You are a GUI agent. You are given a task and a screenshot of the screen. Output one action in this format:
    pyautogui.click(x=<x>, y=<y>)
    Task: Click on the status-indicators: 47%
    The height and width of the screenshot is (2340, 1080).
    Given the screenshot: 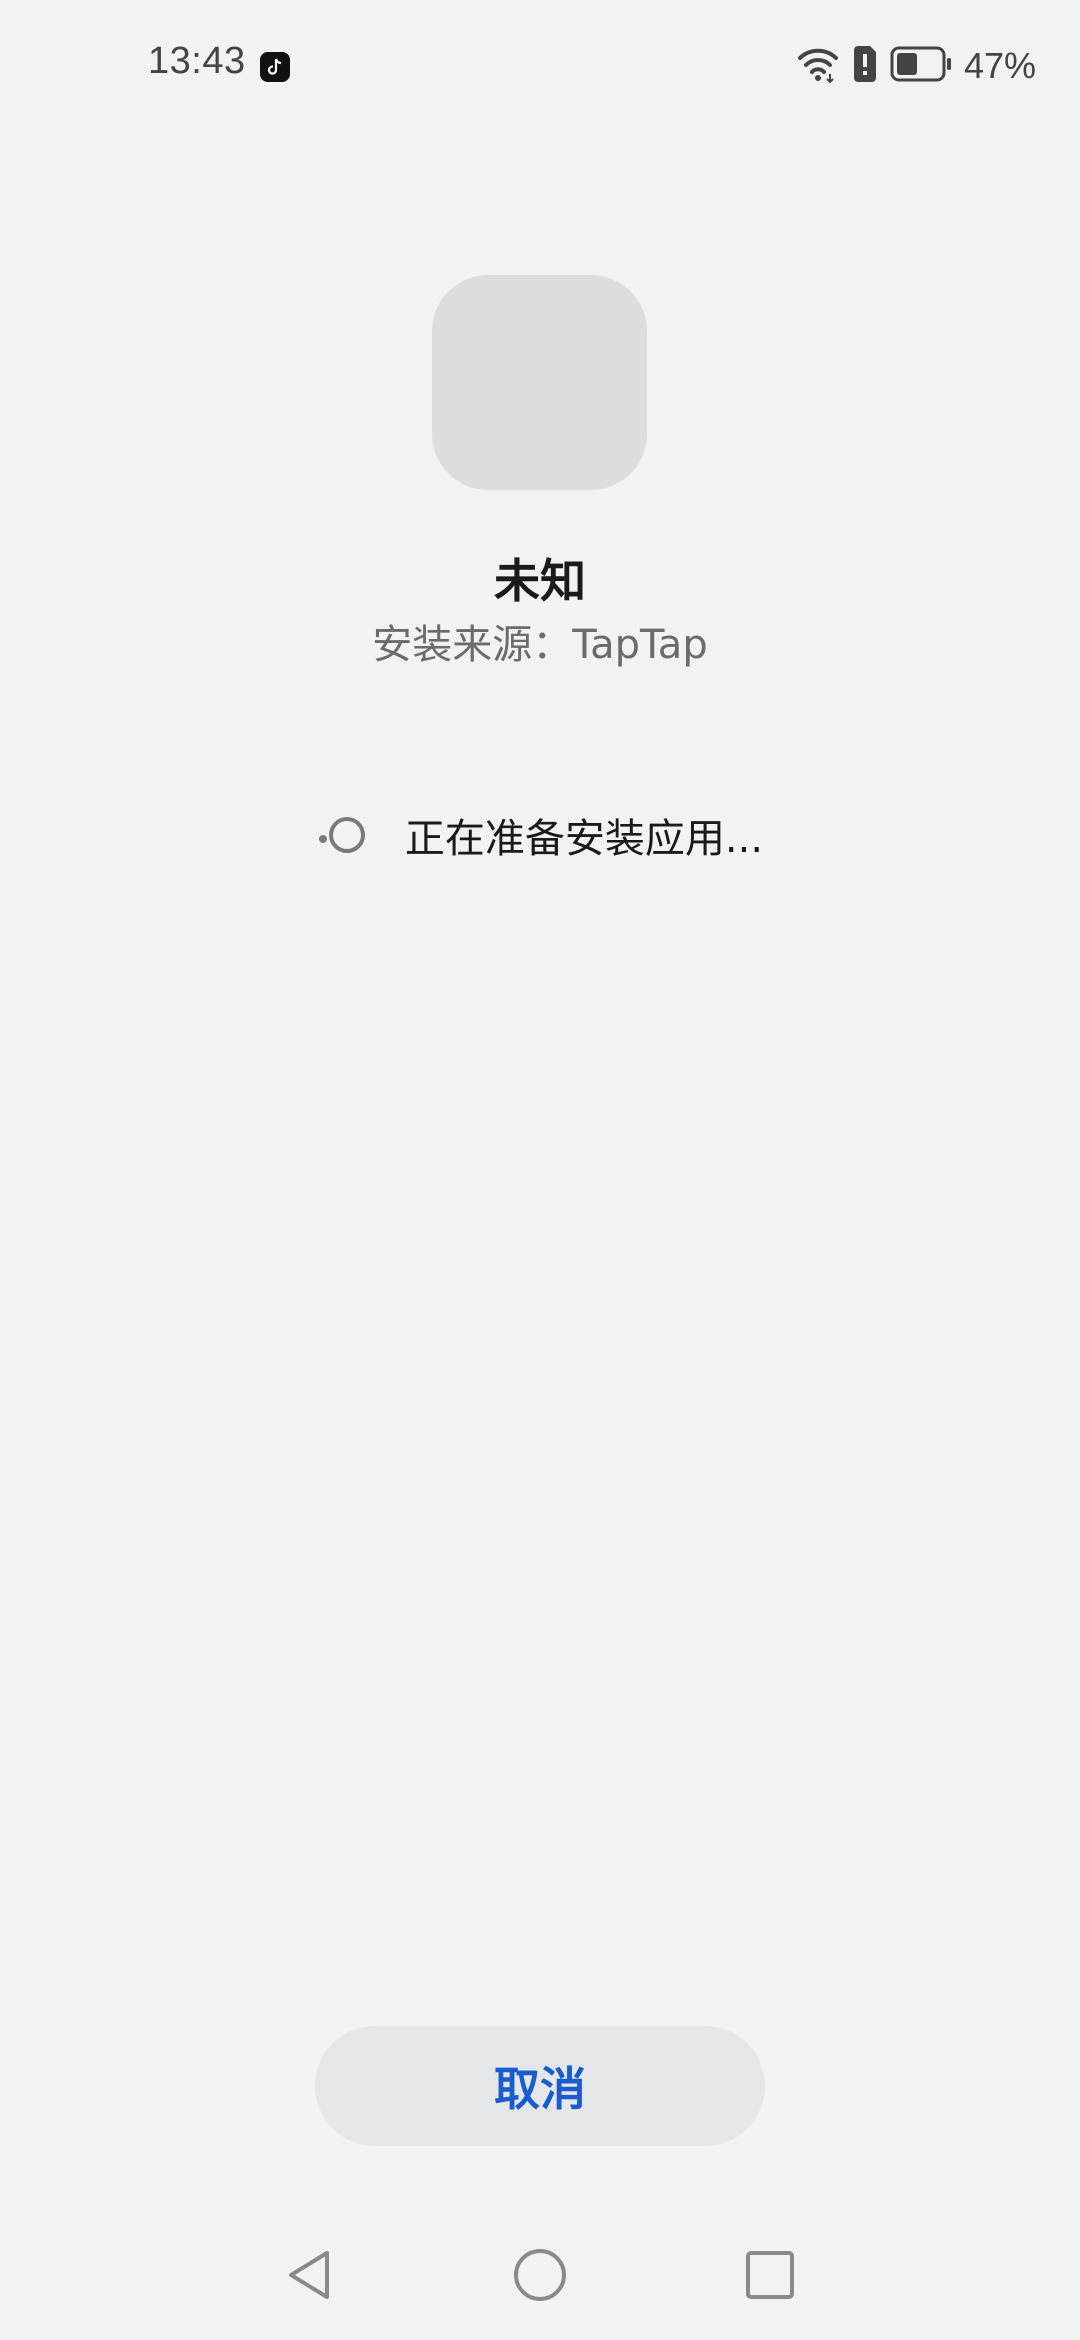 What is the action you would take?
    pyautogui.click(x=916, y=66)
    